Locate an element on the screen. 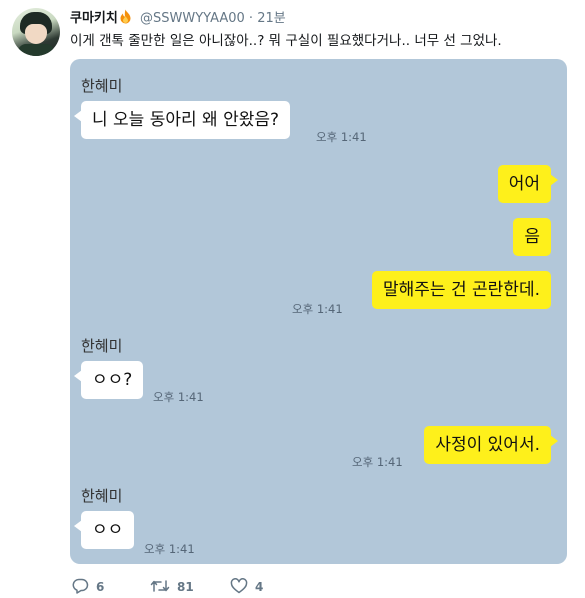 The image size is (585, 598). chat-bubble-outgoing: 어어 is located at coordinates (528, 184).